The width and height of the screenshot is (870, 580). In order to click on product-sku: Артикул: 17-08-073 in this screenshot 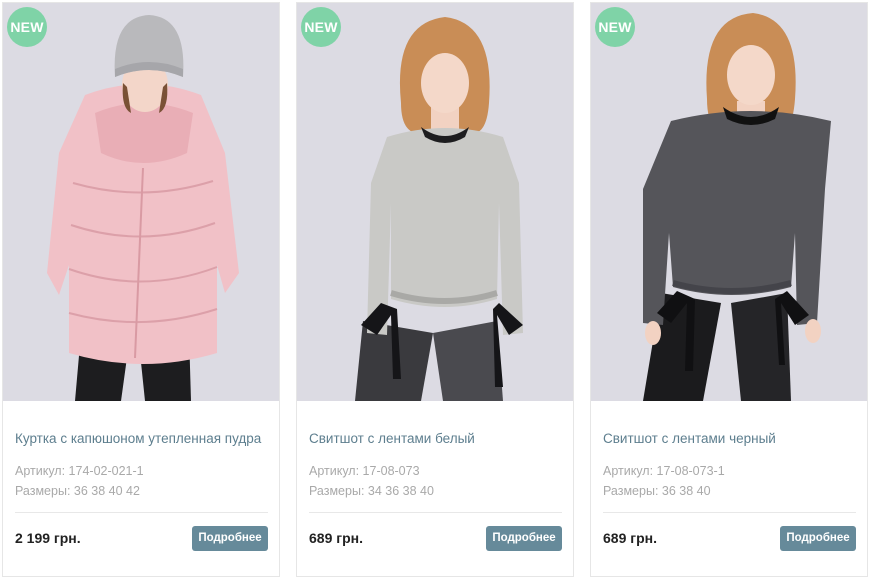, I will do `click(364, 471)`.